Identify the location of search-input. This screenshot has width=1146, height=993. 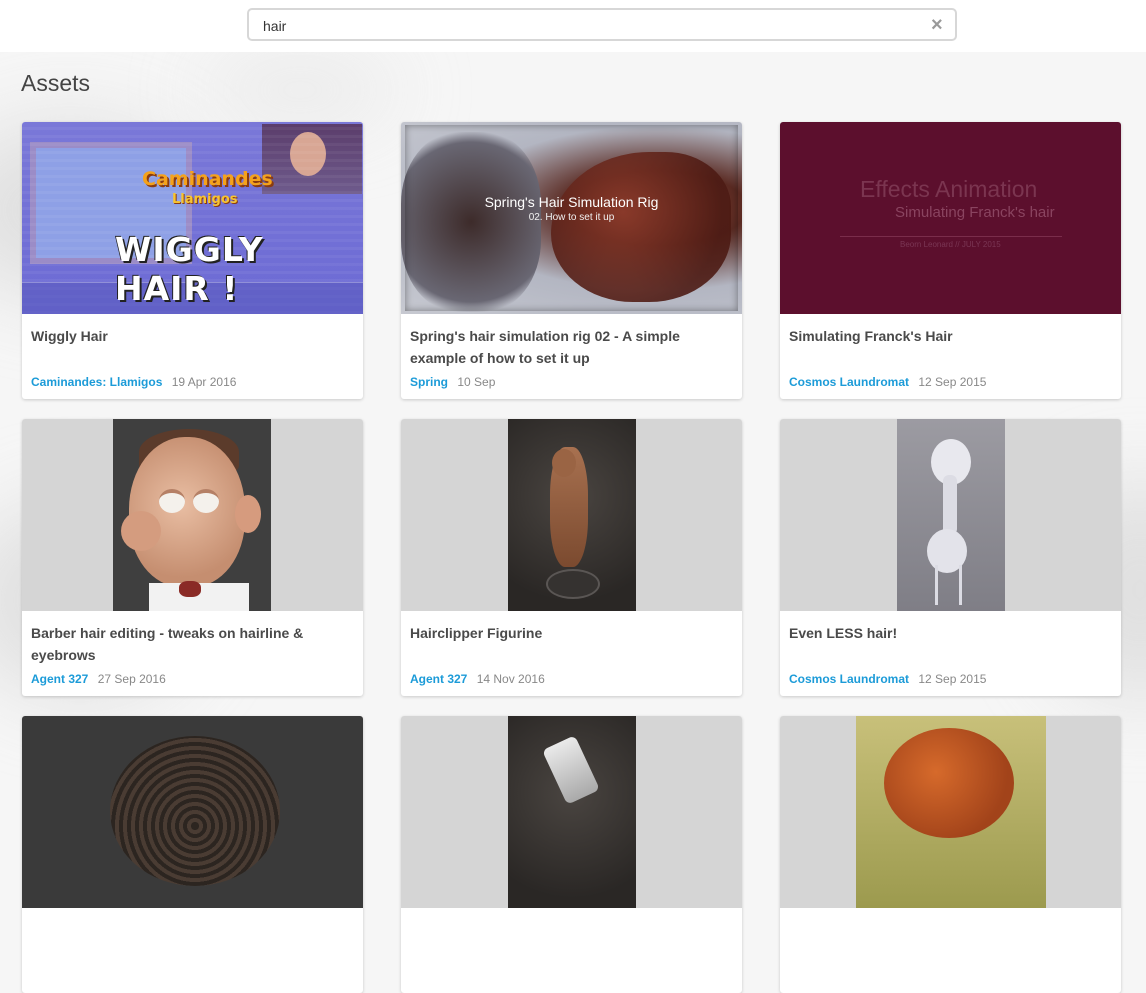
(588, 26).